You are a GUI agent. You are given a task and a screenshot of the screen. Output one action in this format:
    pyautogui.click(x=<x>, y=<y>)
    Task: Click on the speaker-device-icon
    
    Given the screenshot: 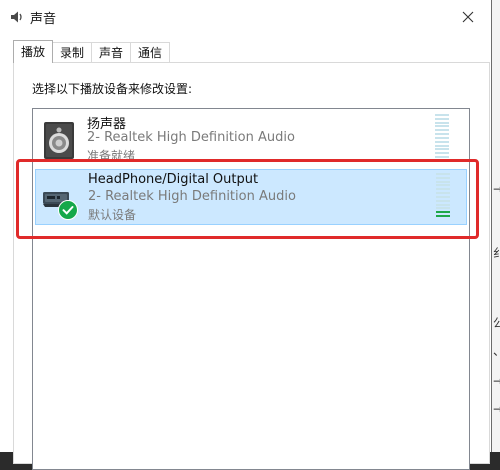 What is the action you would take?
    pyautogui.click(x=60, y=141)
    